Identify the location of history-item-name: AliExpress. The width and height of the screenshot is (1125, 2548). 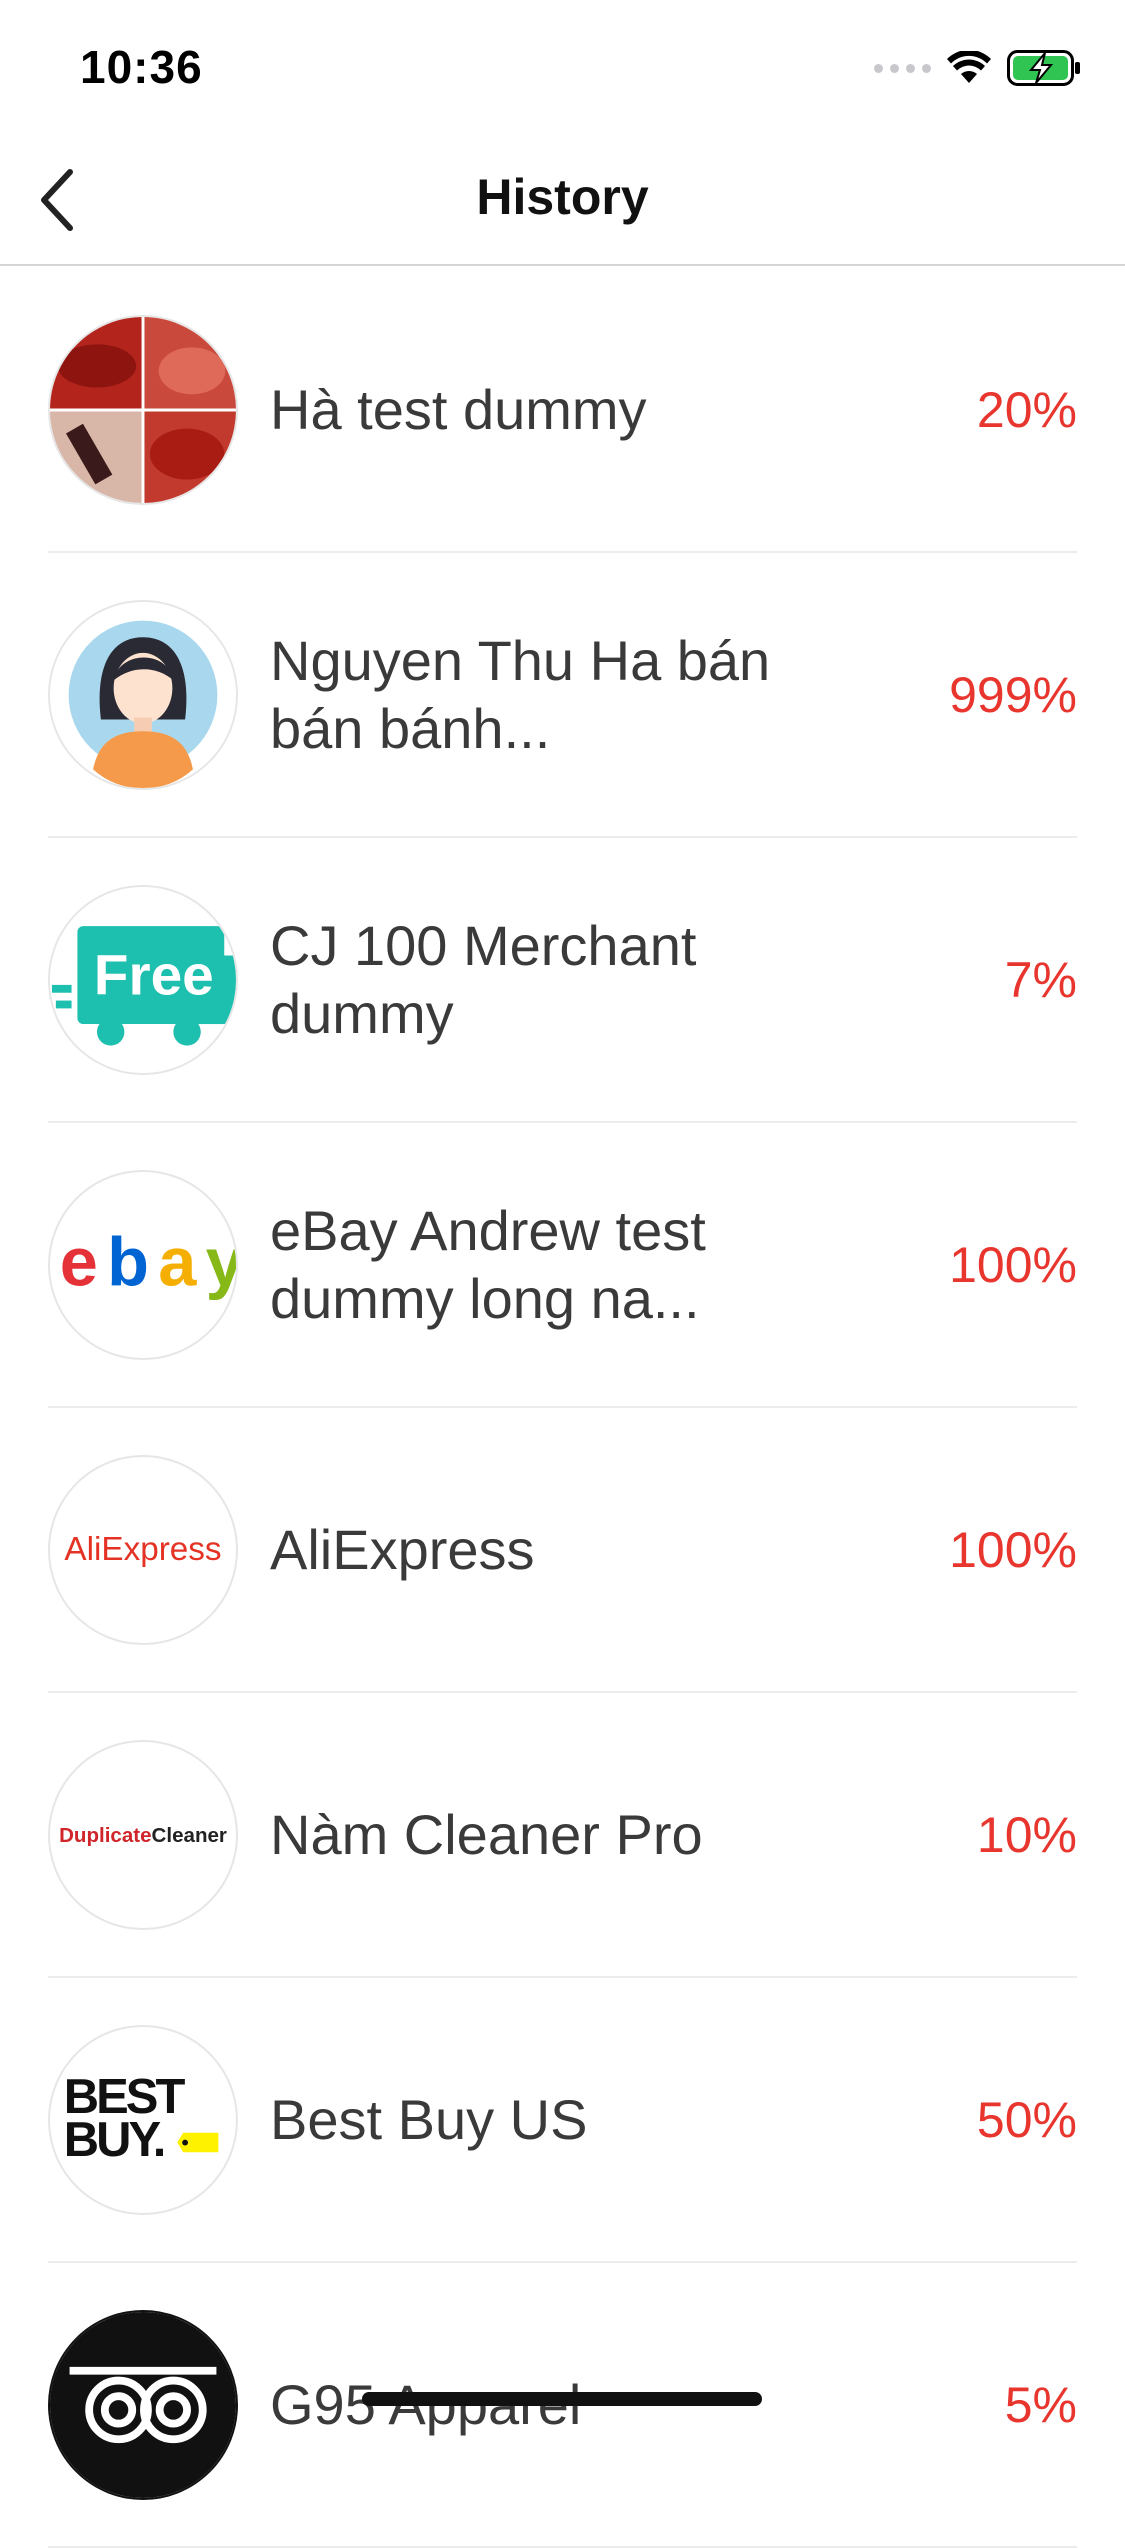
(402, 1549).